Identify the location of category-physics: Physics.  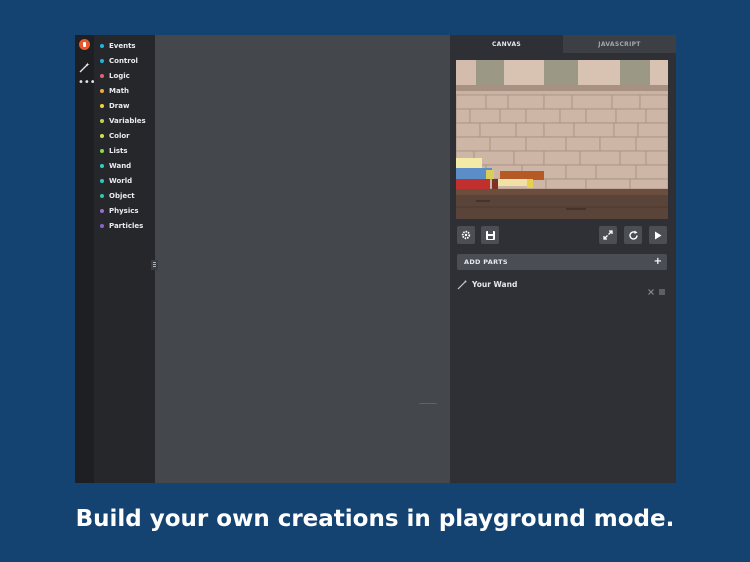
(119, 211).